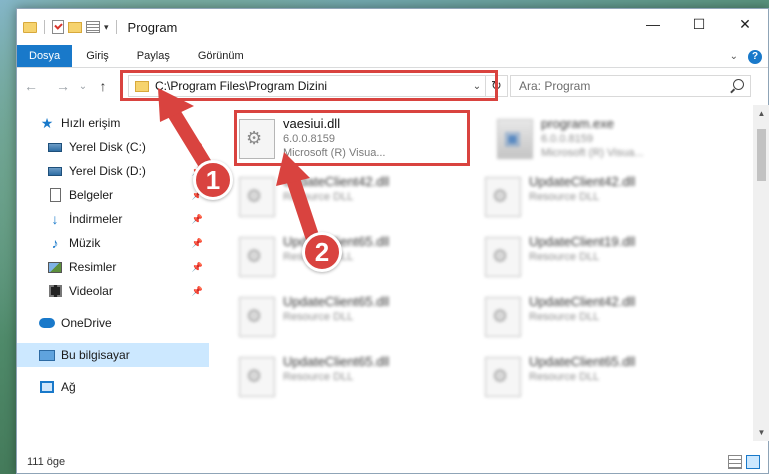 This screenshot has height=474, width=769. I want to click on customize-toolbar-chevron-icon: ▾, so click(106, 27).